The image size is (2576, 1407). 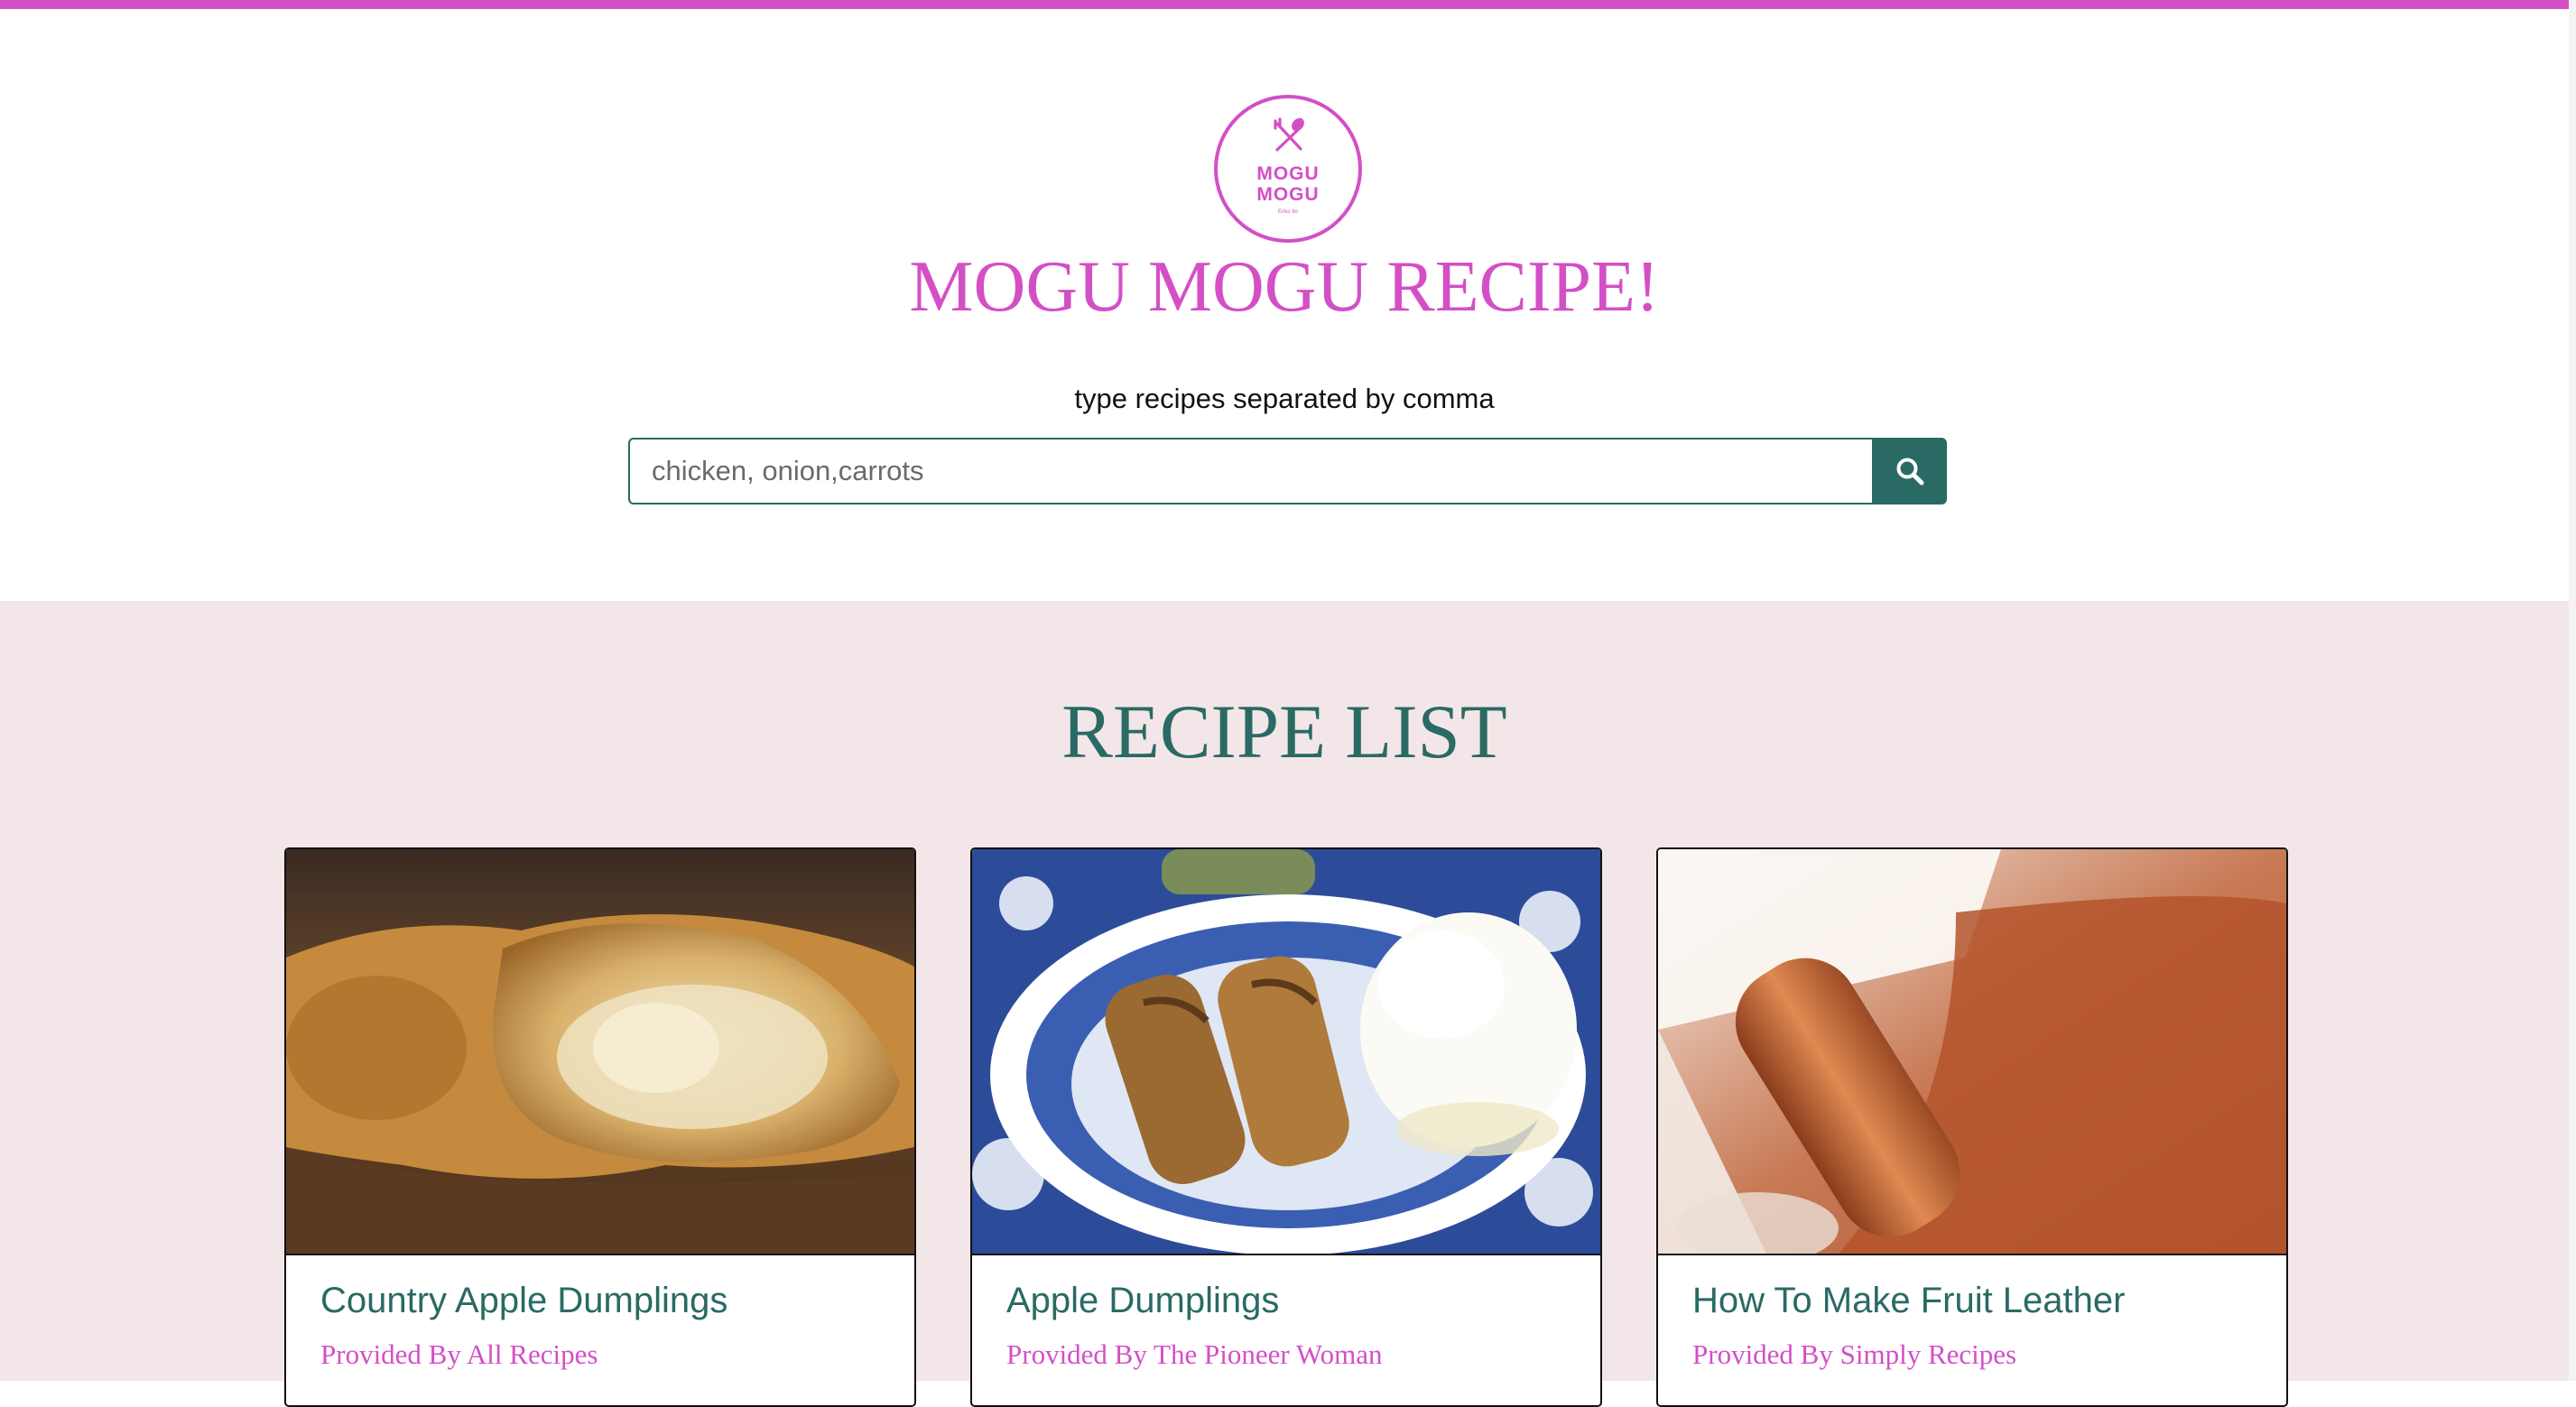 What do you see at coordinates (1194, 1354) in the screenshot?
I see `recipe-card-source: Provided By The Pioneer Woman` at bounding box center [1194, 1354].